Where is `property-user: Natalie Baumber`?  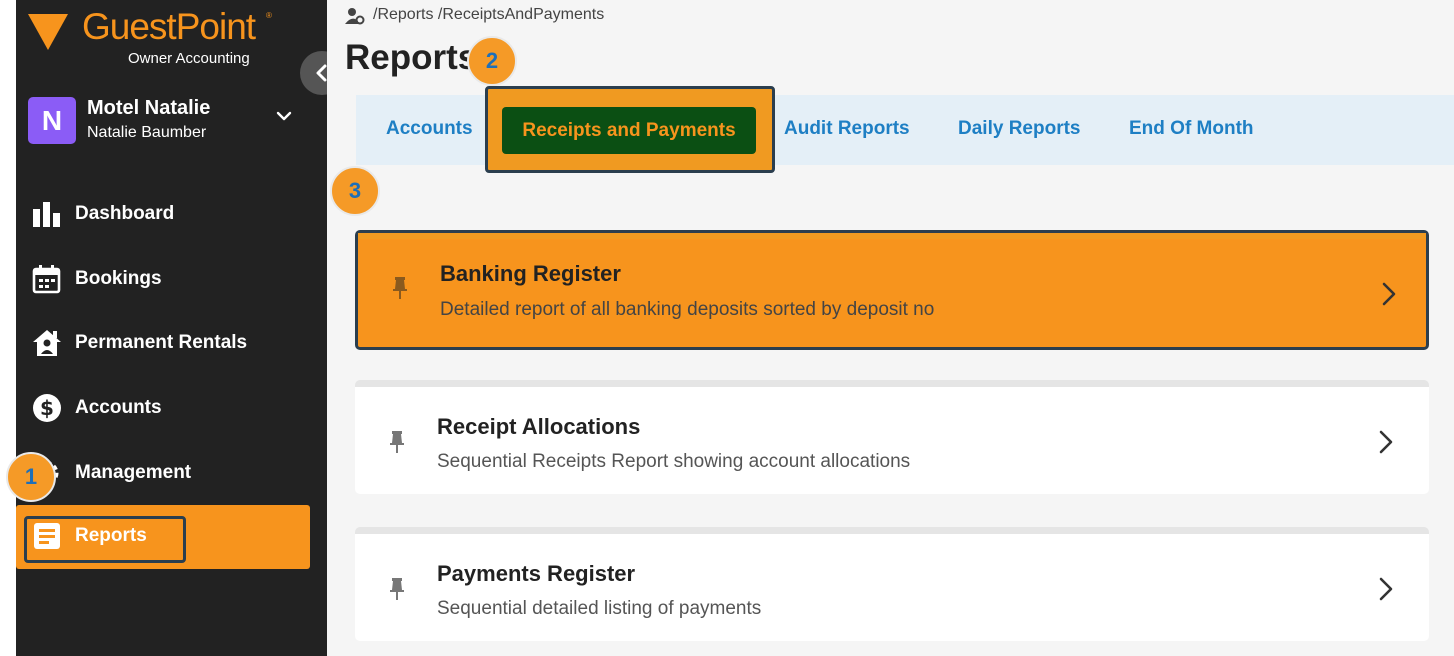
property-user: Natalie Baumber is located at coordinates (147, 132).